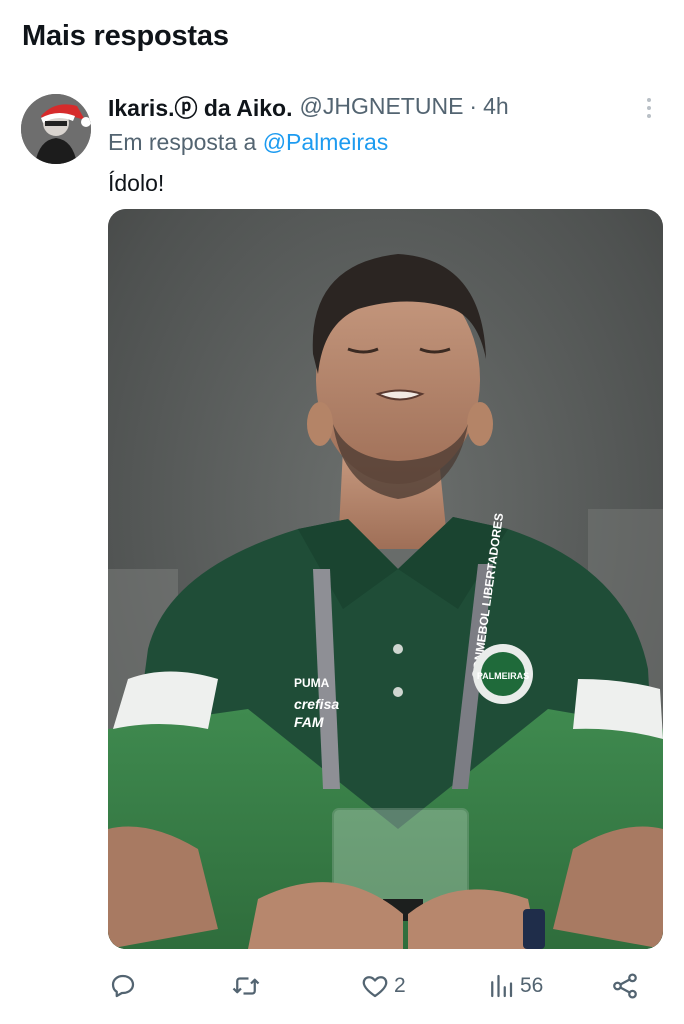  I want to click on reply-icon, so click(123, 986).